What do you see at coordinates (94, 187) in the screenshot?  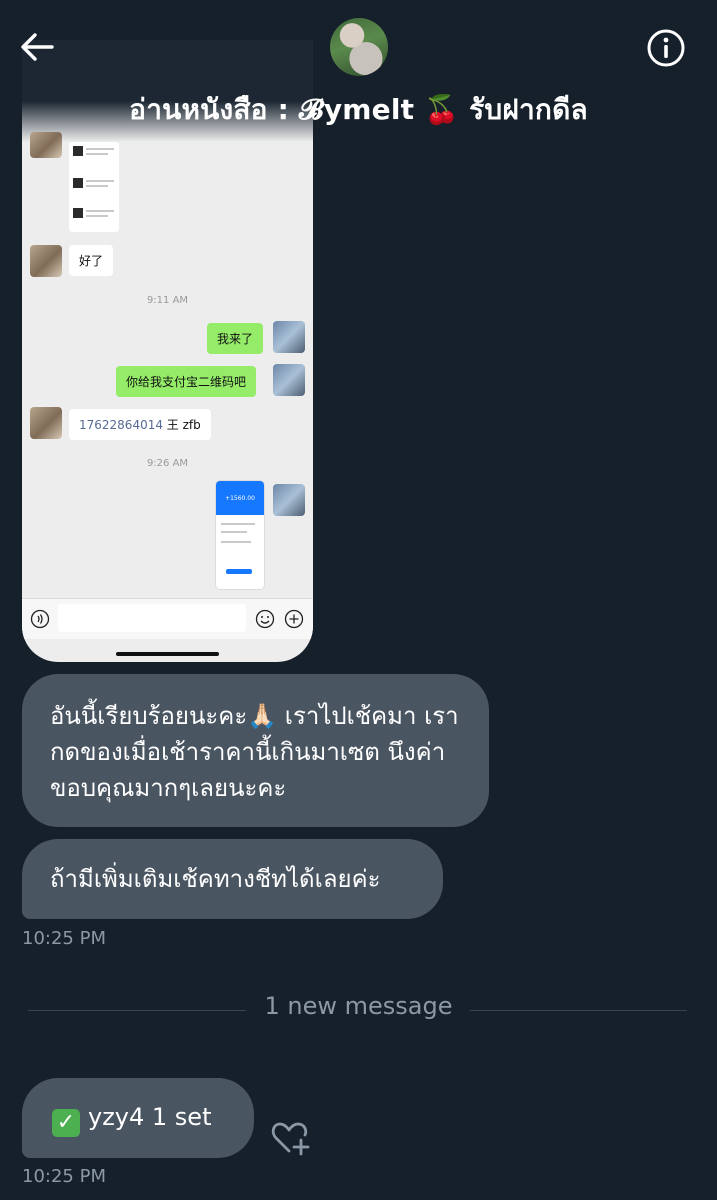 I see `shared-cards-thumbnail` at bounding box center [94, 187].